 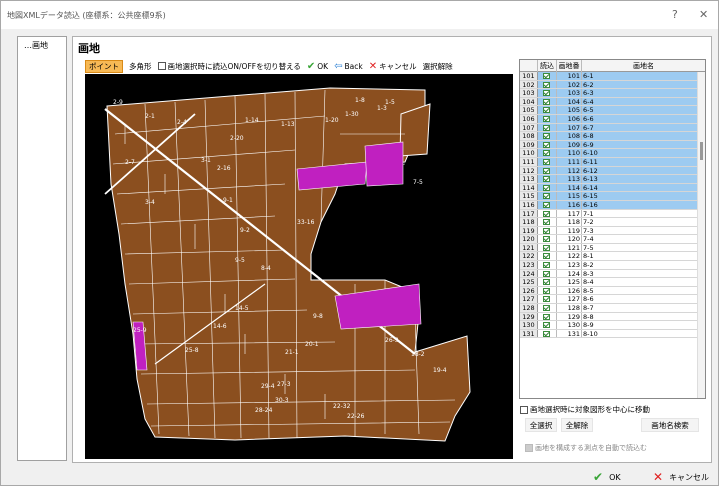 I want to click on table-row: 131 131 8-10, so click(x=609, y=334).